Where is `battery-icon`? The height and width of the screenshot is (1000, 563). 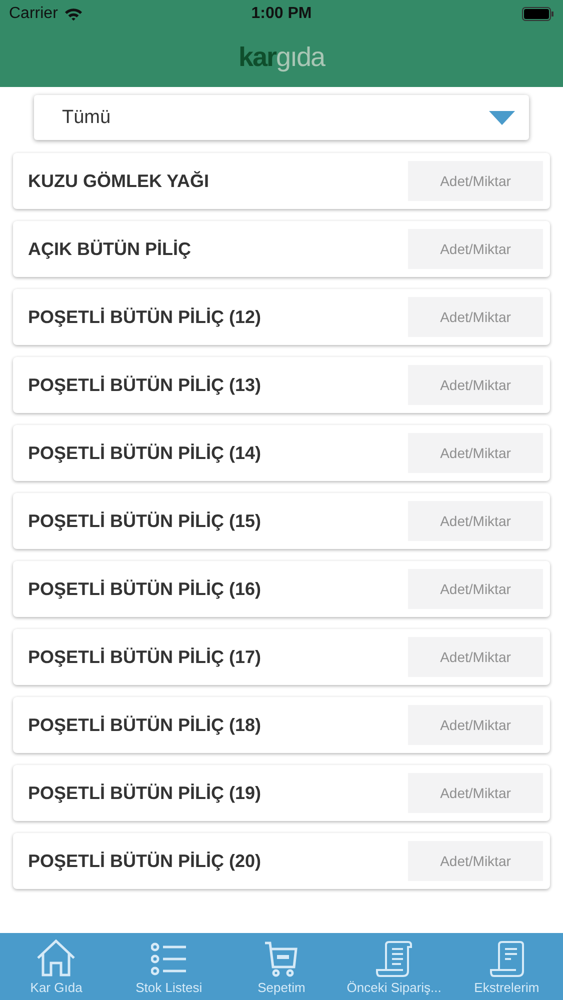
battery-icon is located at coordinates (538, 14).